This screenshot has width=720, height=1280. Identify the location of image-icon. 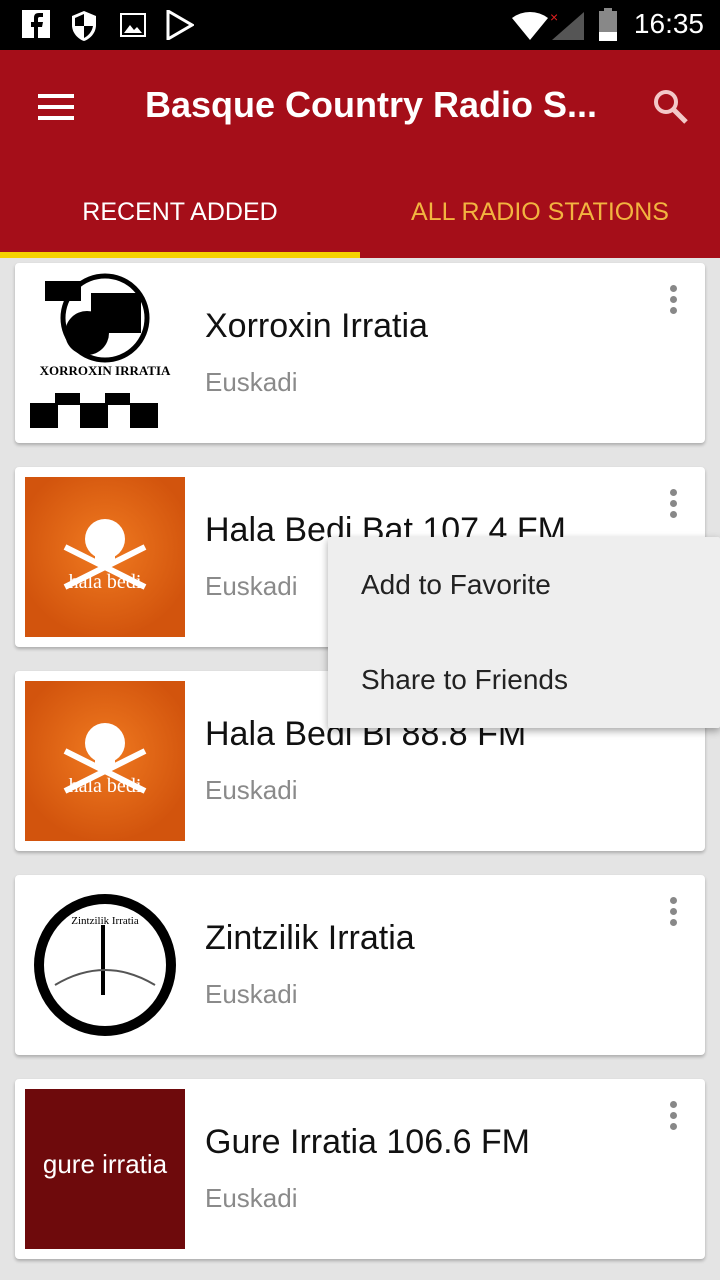
(133, 25).